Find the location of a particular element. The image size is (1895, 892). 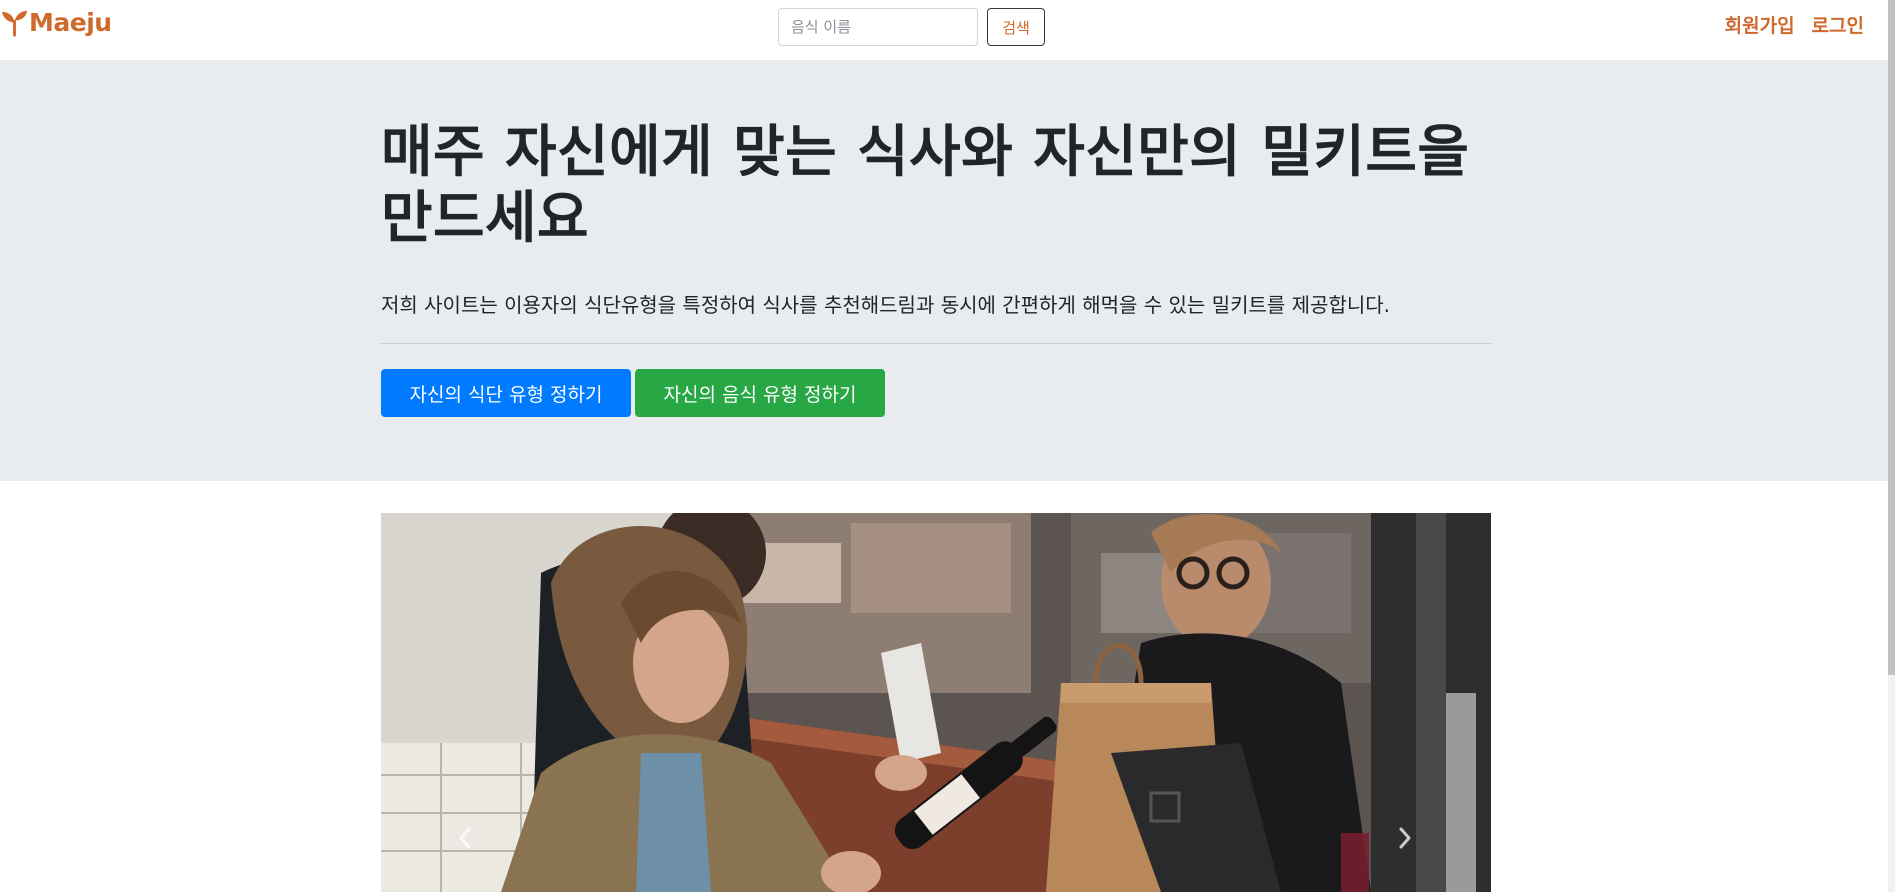

chevron-left-icon is located at coordinates (465, 838).